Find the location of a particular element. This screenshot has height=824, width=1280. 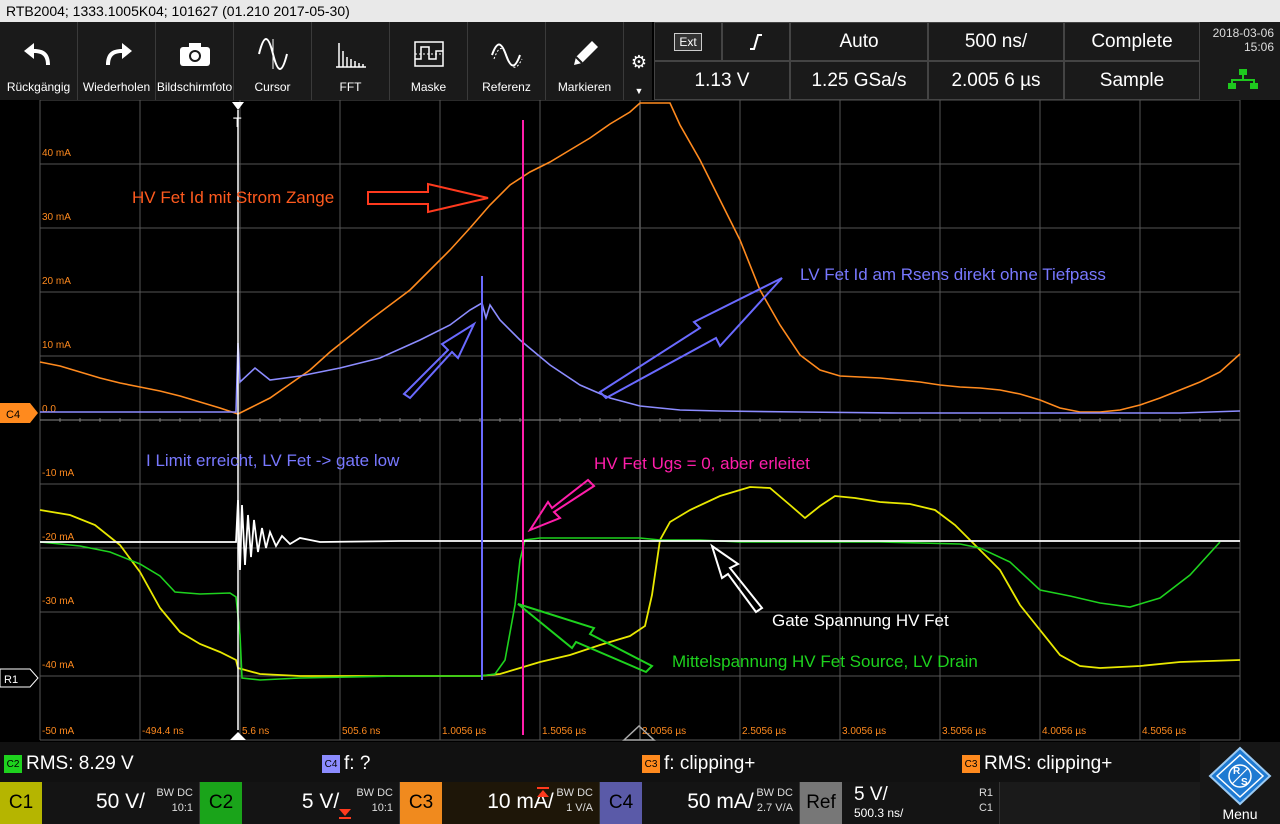

meas-text: f: clipping+ is located at coordinates (710, 763).